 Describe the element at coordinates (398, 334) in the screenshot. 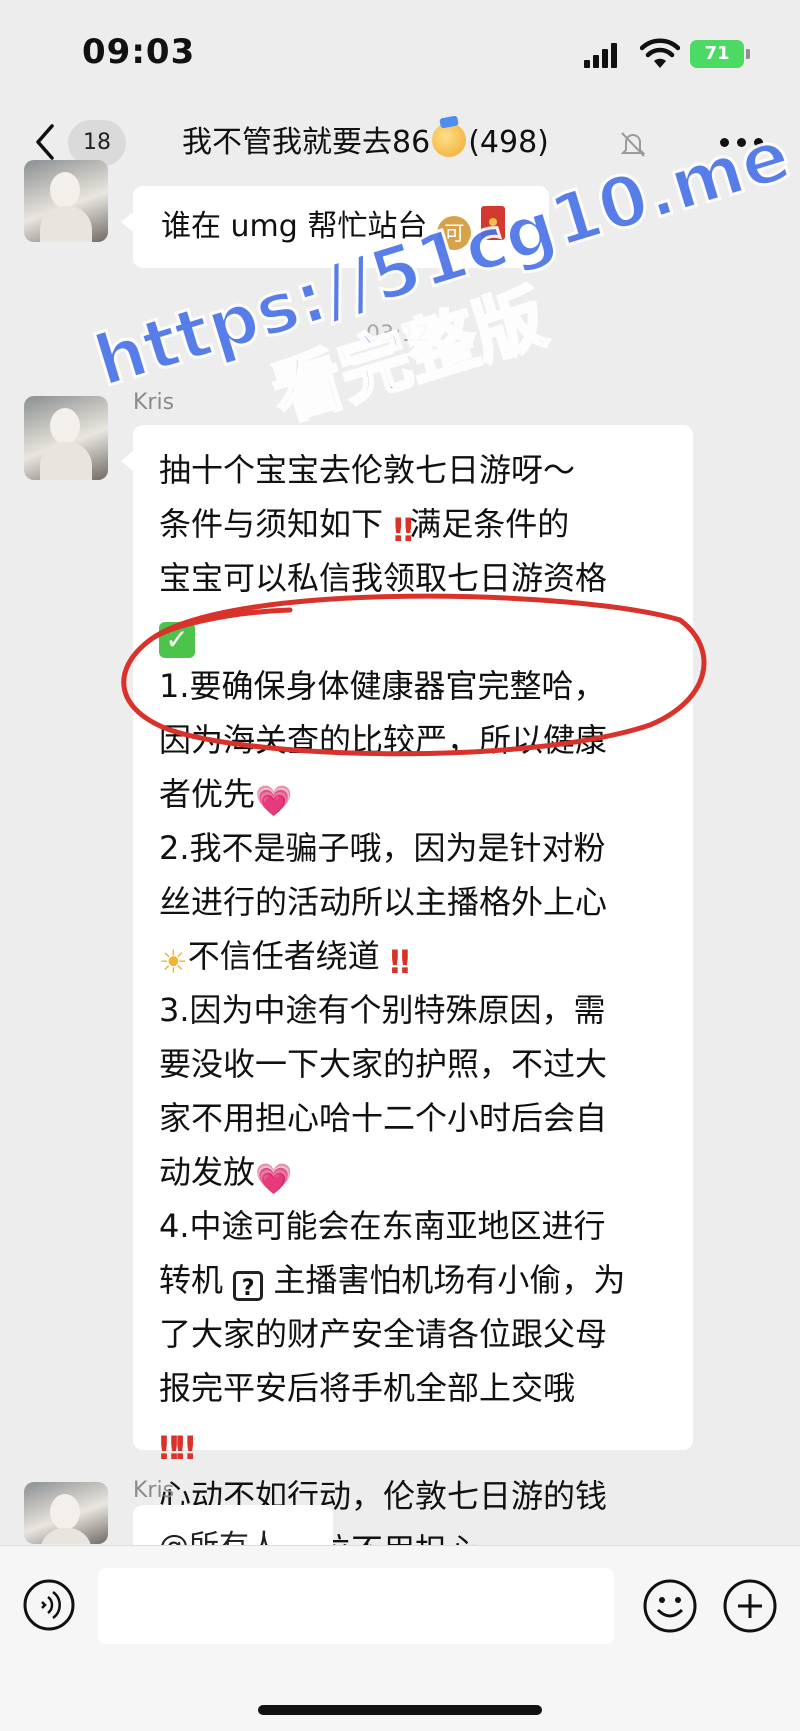

I see `message-timestamp: 03:12` at that location.